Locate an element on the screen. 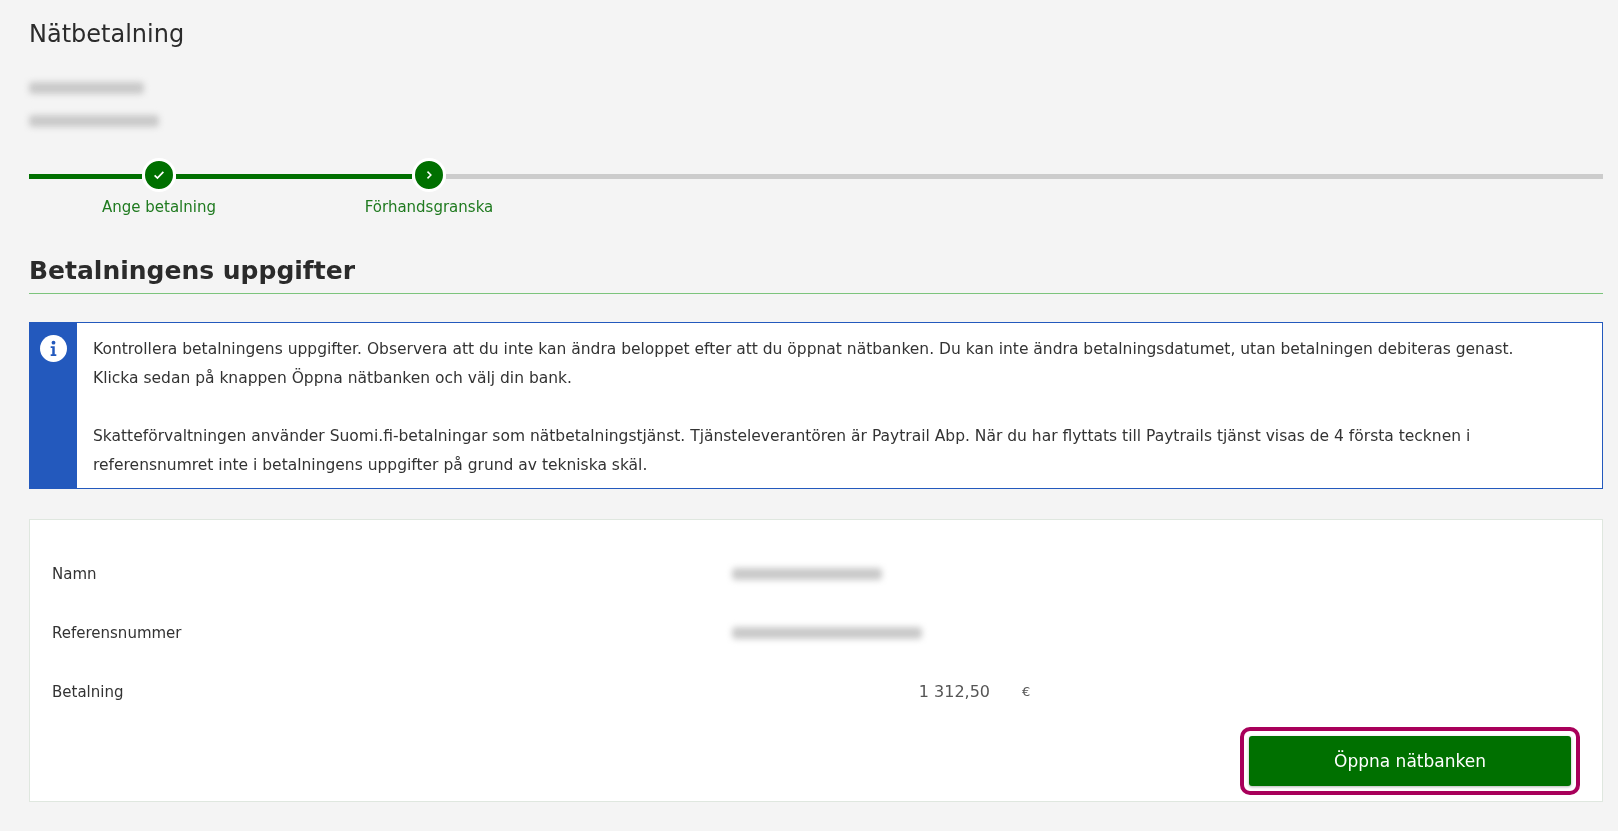 Image resolution: width=1618 pixels, height=831 pixels. detail-label: Referensnummer is located at coordinates (117, 632).